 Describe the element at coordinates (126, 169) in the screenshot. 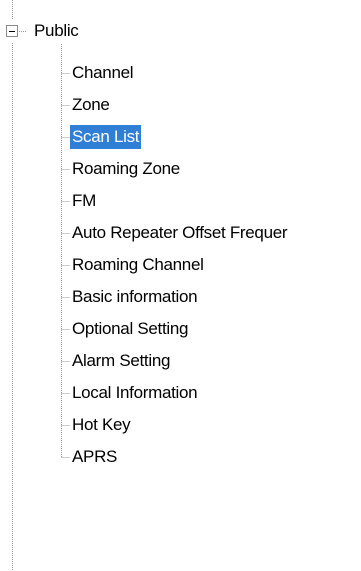

I see `tree-item-label: Roaming Zone` at that location.